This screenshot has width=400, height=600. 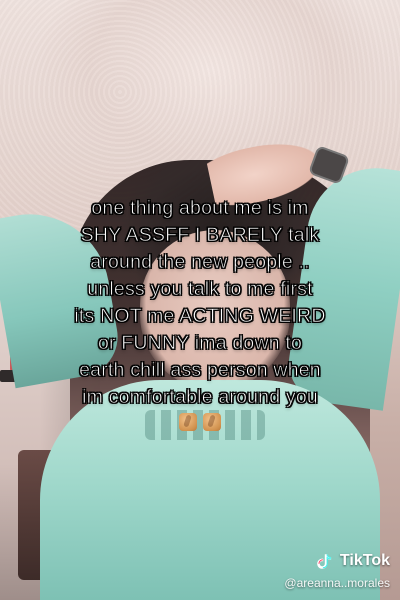 What do you see at coordinates (325, 561) in the screenshot?
I see `tiktok-logo-icon` at bounding box center [325, 561].